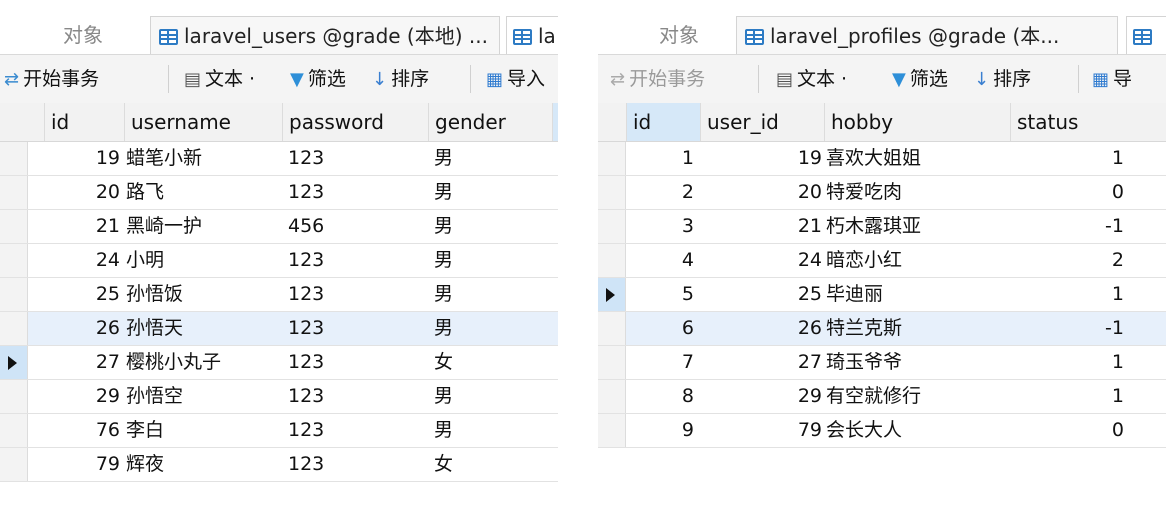 The image size is (1166, 520). I want to click on table-row: 19 蜡笔小新 123 男, so click(279, 159).